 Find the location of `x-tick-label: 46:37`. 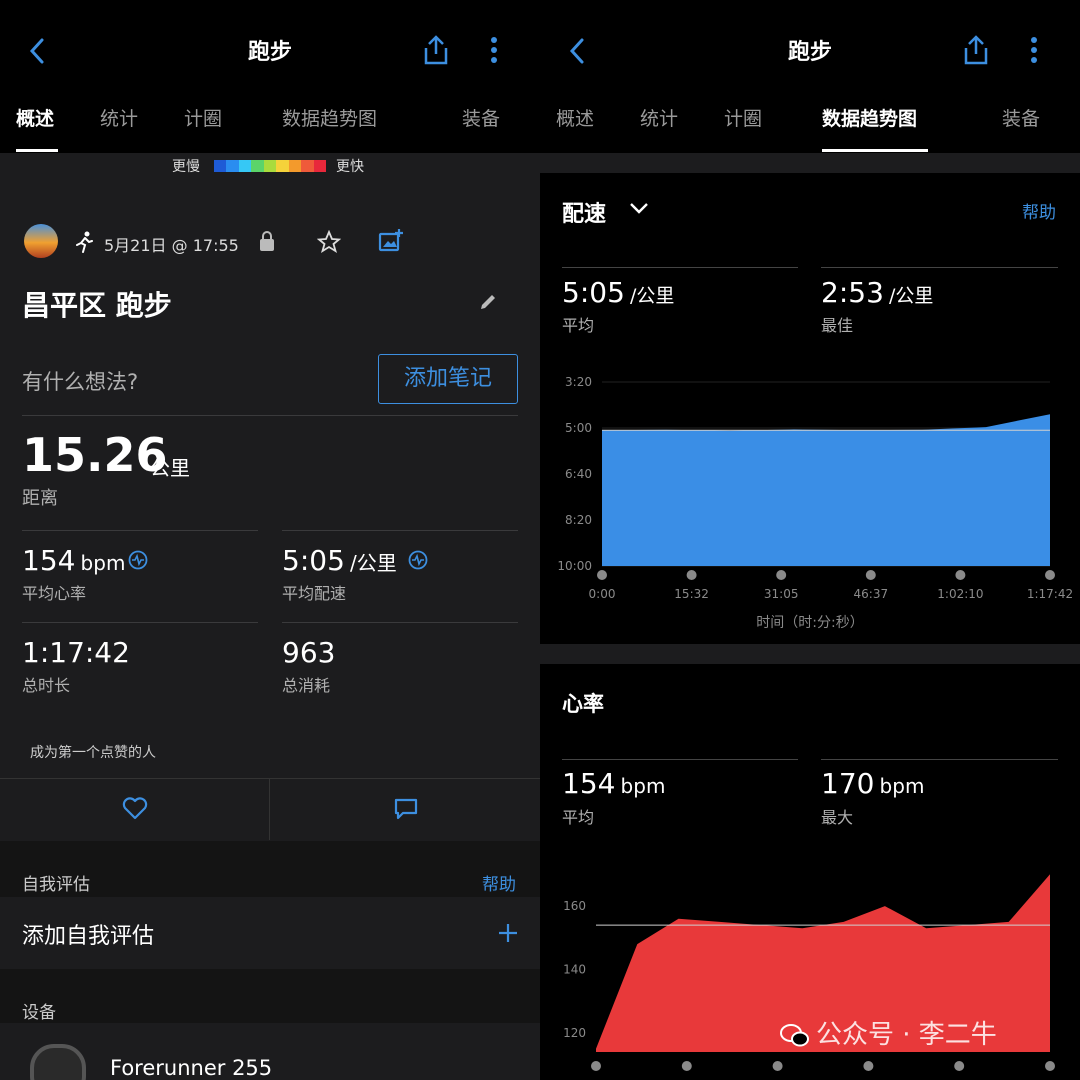

x-tick-label: 46:37 is located at coordinates (871, 594).